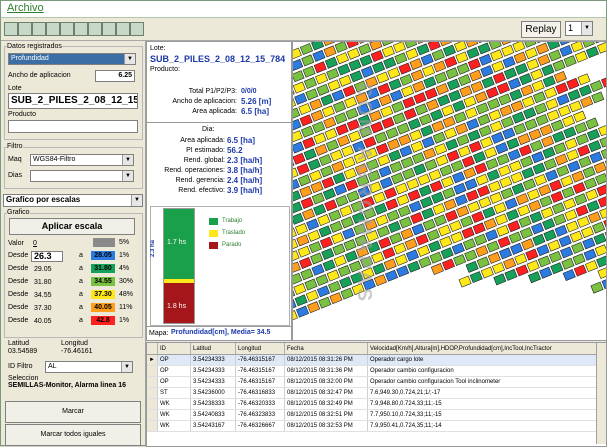 The width and height of the screenshot is (607, 447). I want to click on grid-icon, so click(25, 29).